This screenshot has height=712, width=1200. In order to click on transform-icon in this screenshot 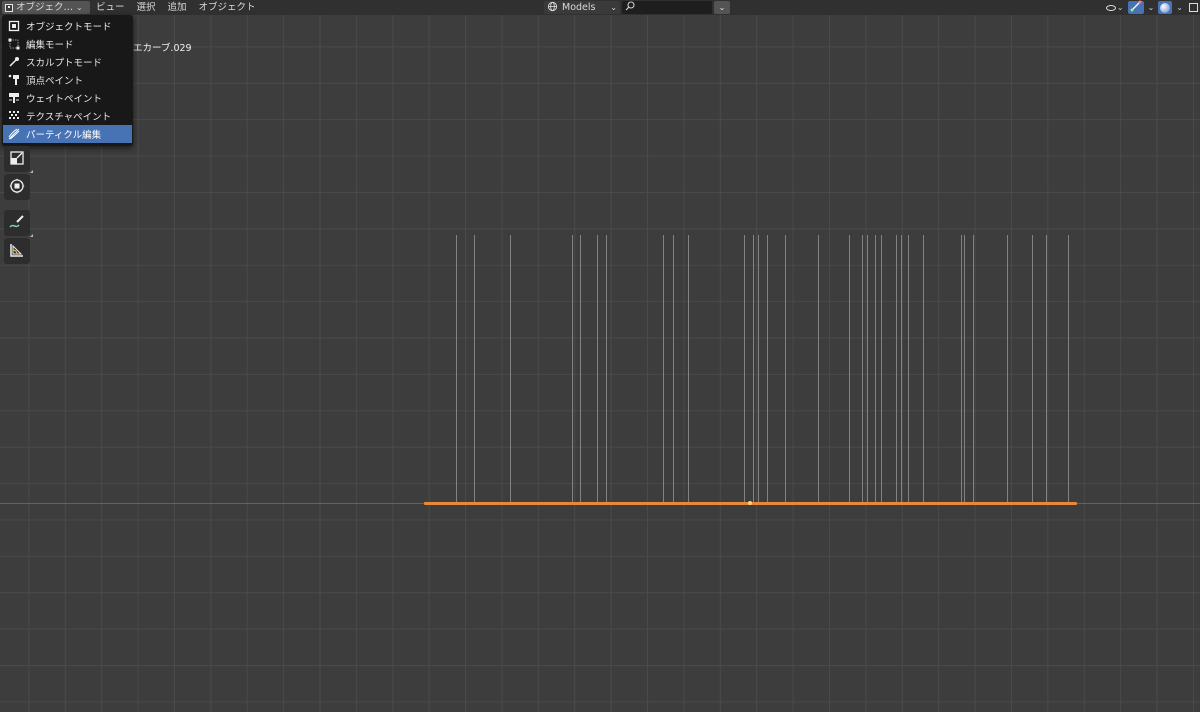, I will do `click(17, 187)`.